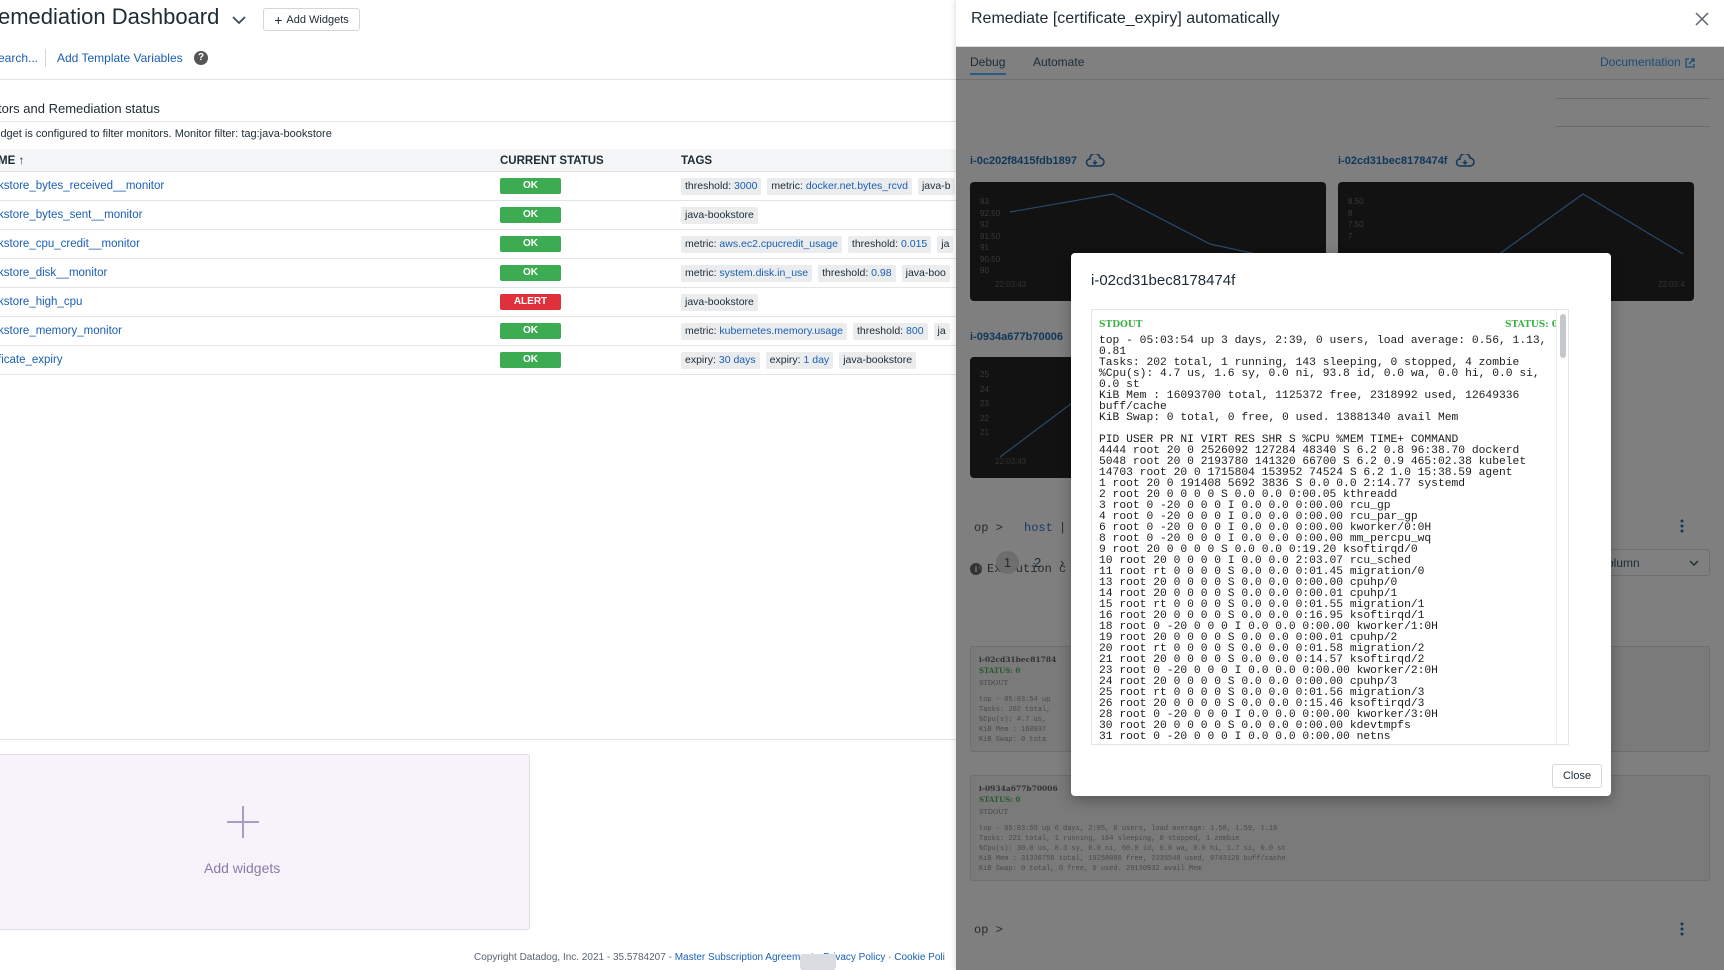 Image resolution: width=1724 pixels, height=970 pixels. I want to click on tag-value: docker.net.bytes_rcvd, so click(856, 186).